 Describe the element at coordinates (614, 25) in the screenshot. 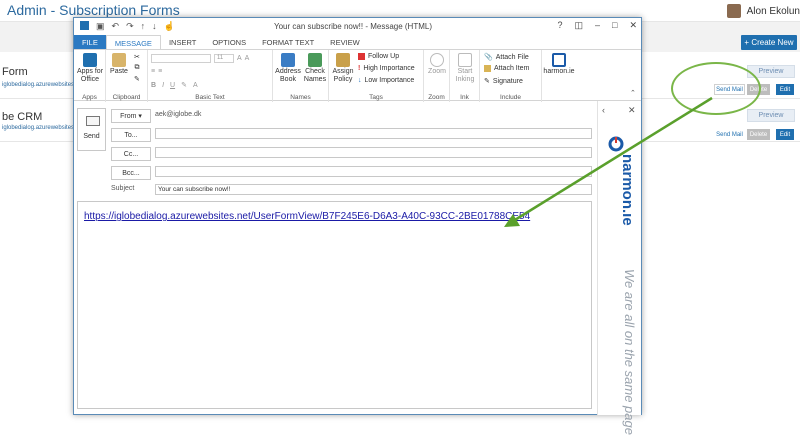

I see `maximize-icon: □` at that location.